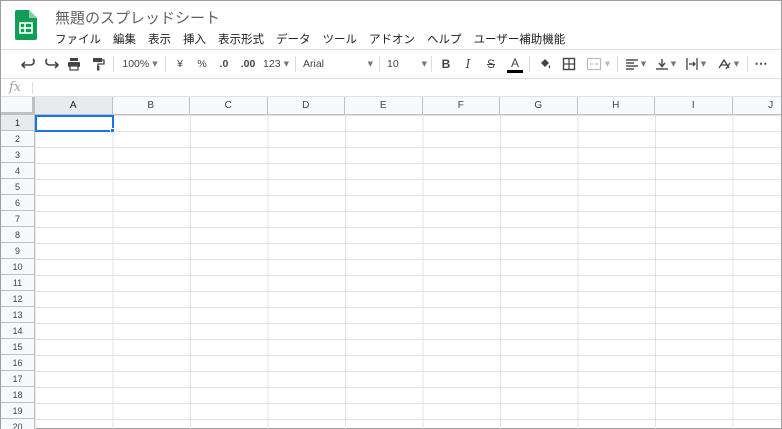 This screenshot has width=782, height=429. What do you see at coordinates (18, 363) in the screenshot?
I see `row-header-16: 16` at bounding box center [18, 363].